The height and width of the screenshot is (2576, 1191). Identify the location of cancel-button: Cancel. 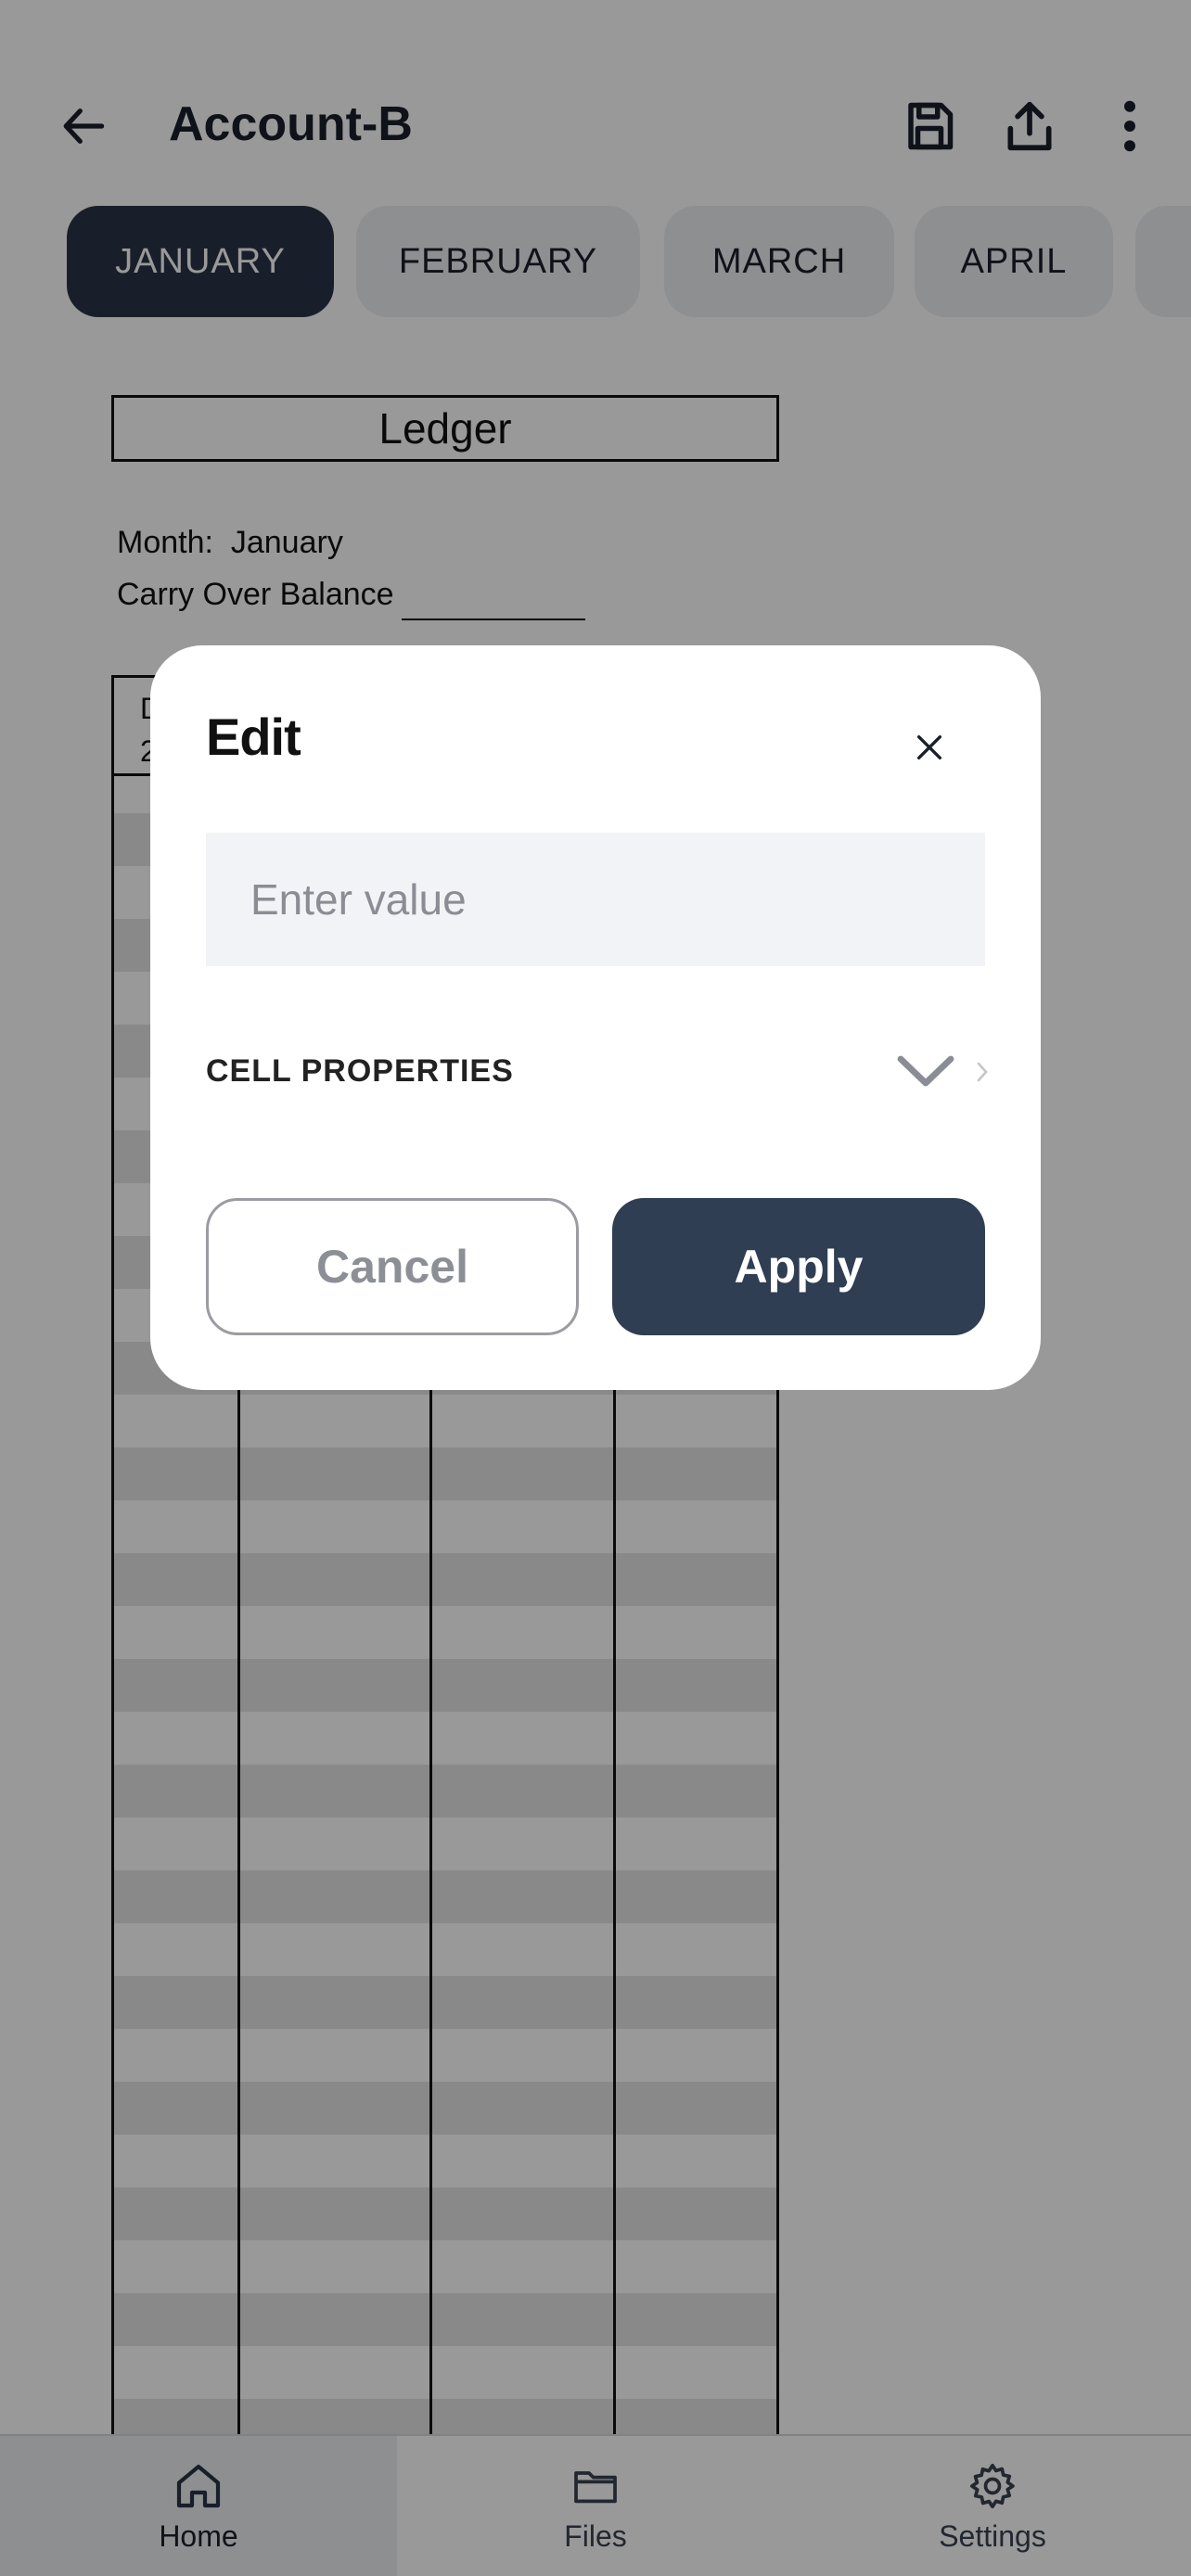
(392, 1266).